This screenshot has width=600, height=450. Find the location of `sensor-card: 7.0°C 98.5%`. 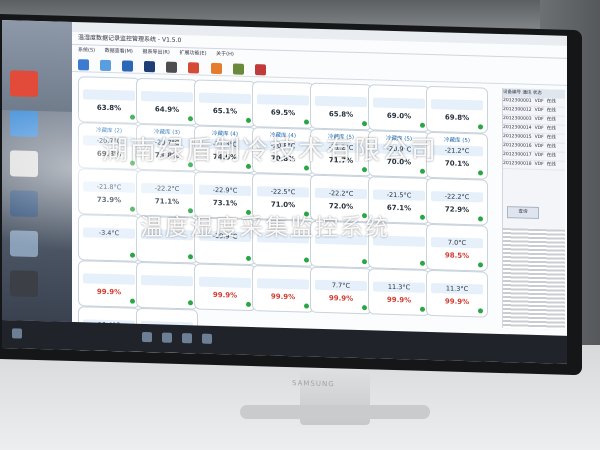

sensor-card: 7.0°C 98.5% is located at coordinates (457, 247).